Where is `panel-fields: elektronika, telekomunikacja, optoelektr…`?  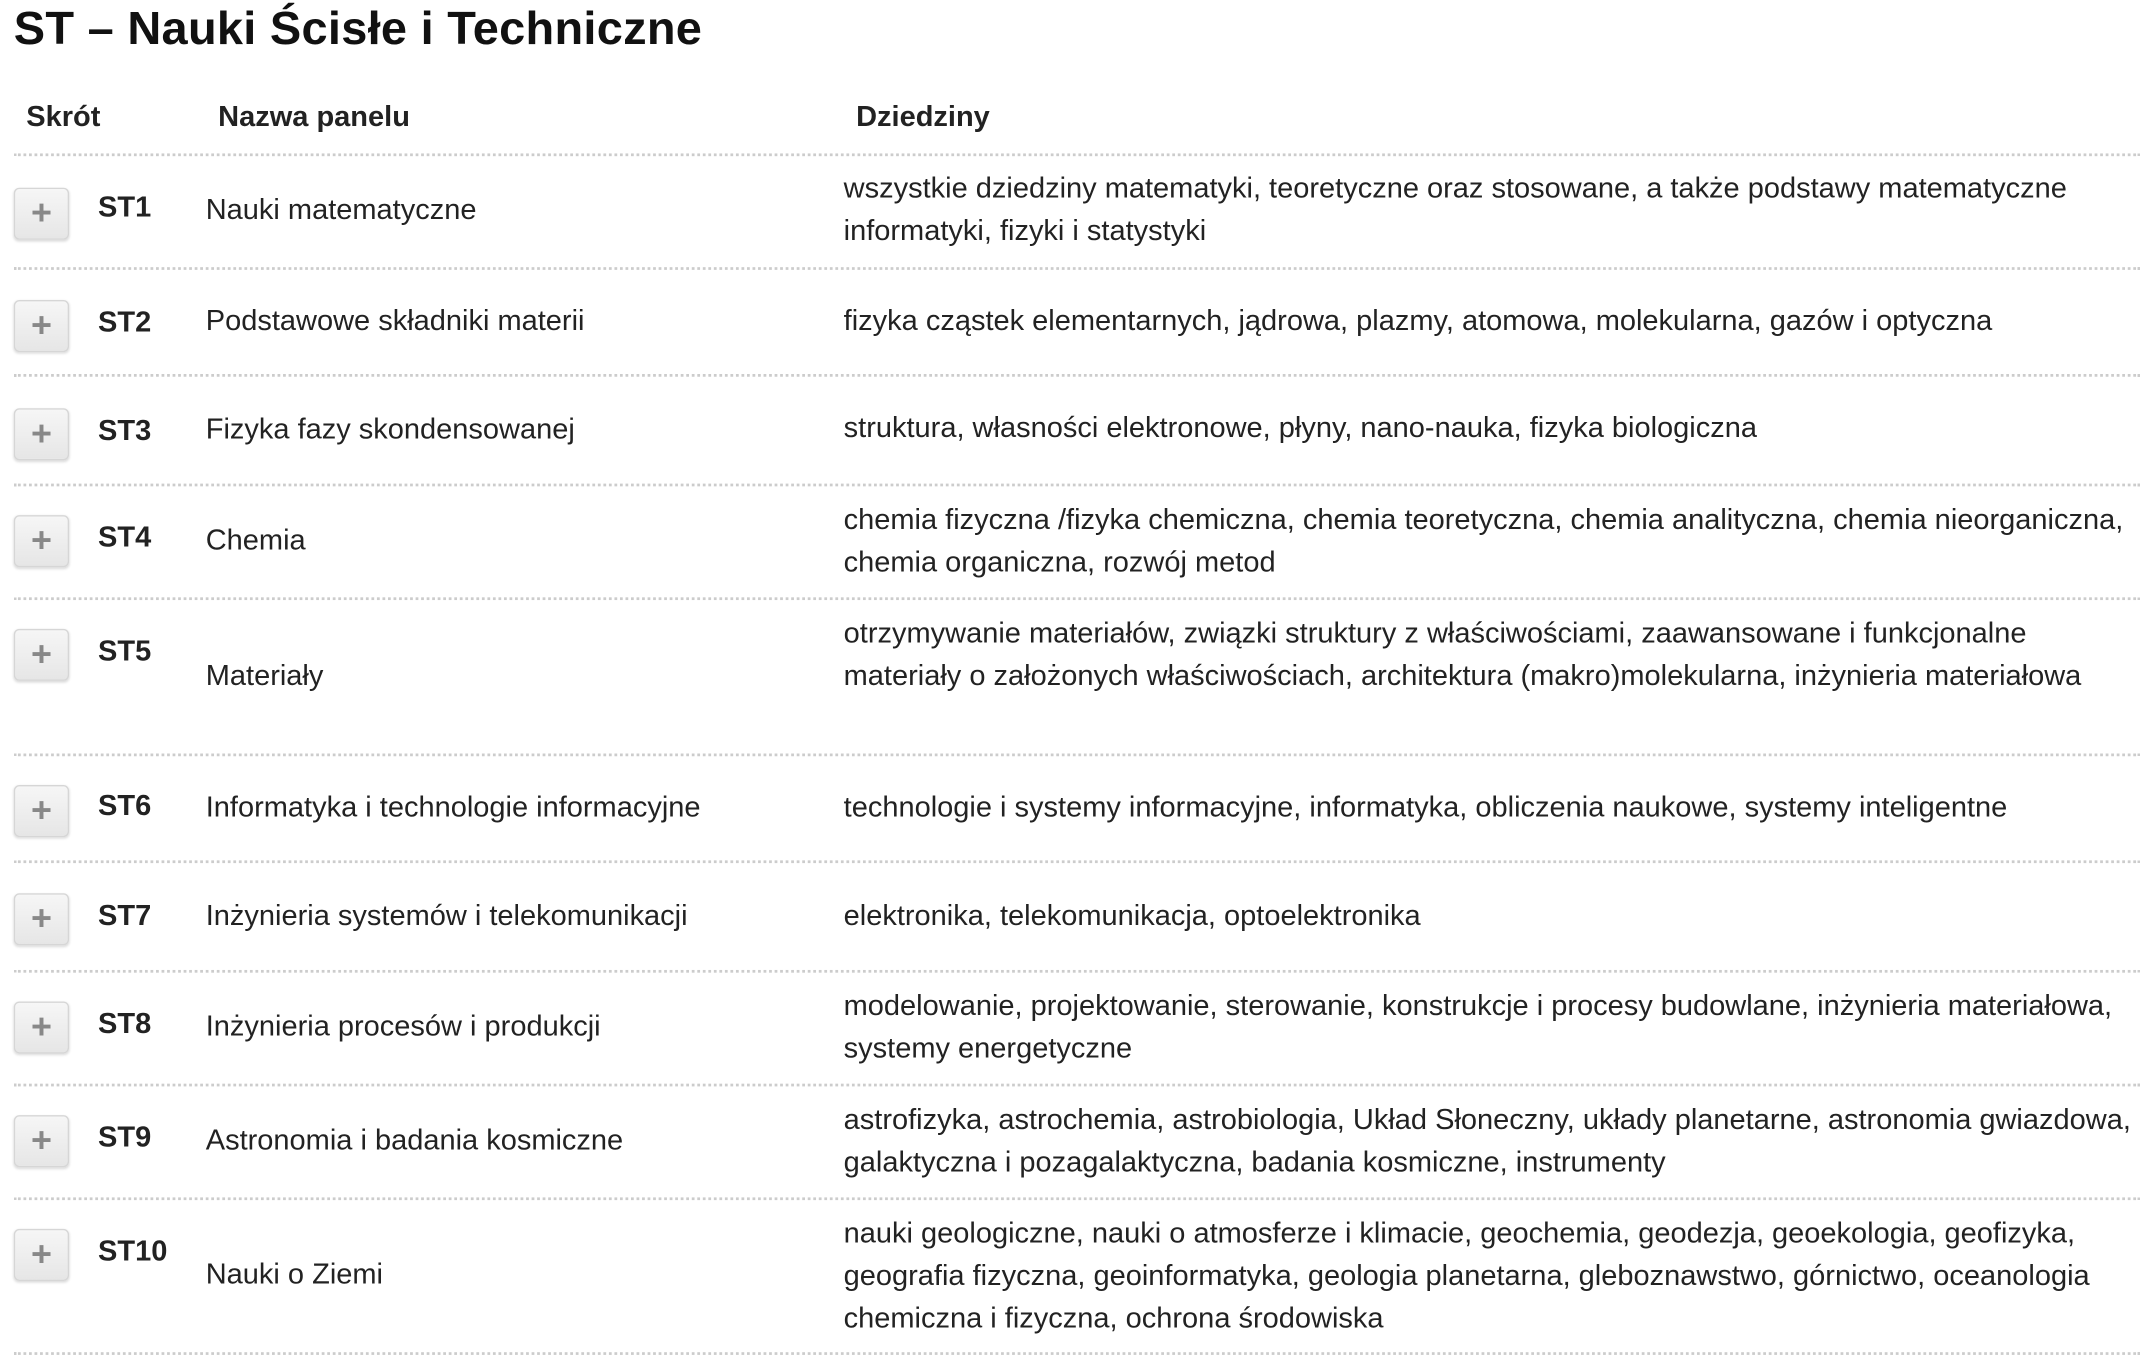
panel-fields: elektronika, telekomunikacja, optoelektr… is located at coordinates (1132, 916).